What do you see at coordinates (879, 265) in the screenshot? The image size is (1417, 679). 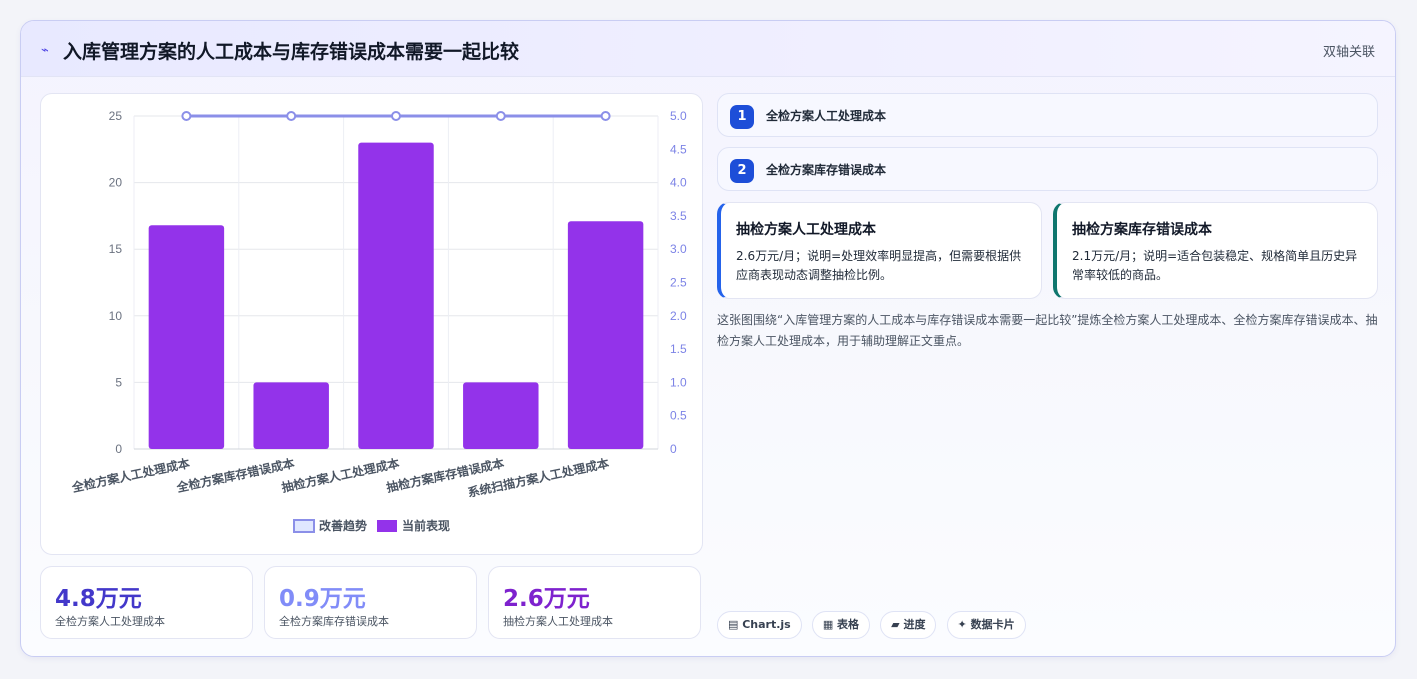 I see `insight-body: 2.6万元/月；说明=处理效率明显提高，但需要根据供应商表现动态调整抽检比例。` at bounding box center [879, 265].